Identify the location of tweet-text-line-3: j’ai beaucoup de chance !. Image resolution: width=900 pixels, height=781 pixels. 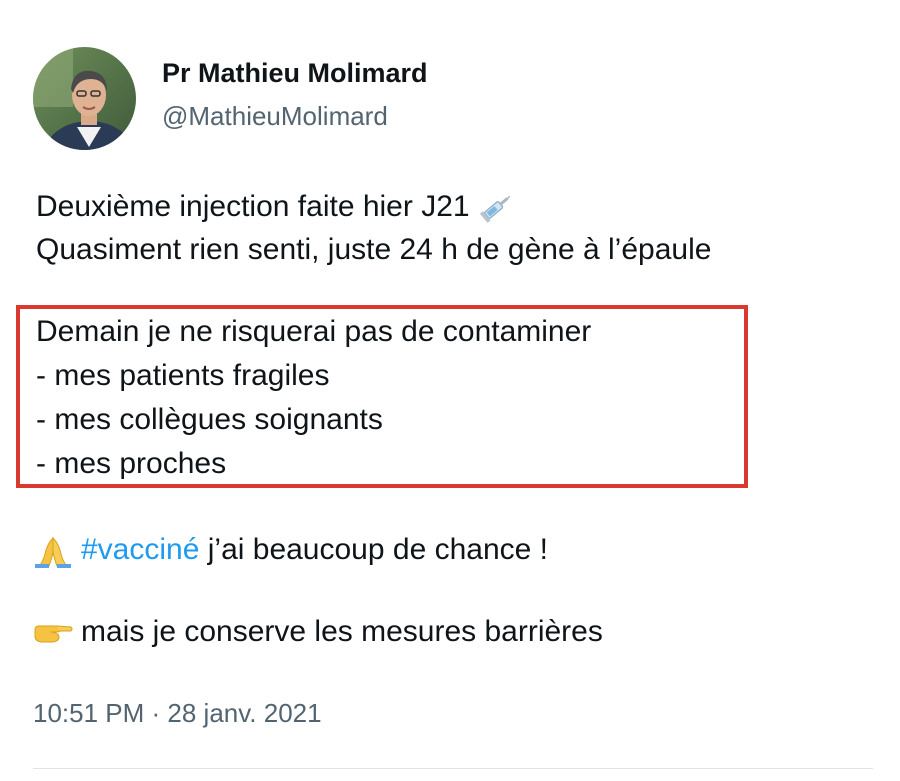
(373, 549).